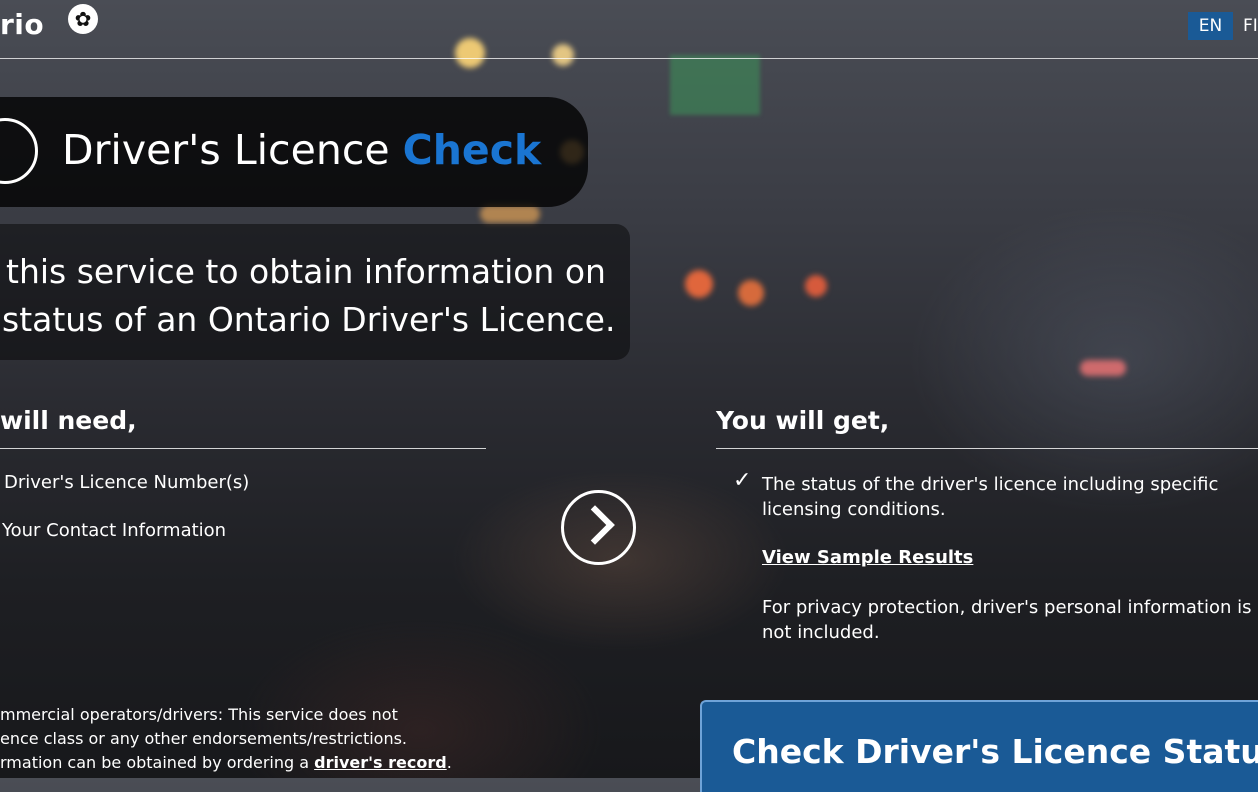  What do you see at coordinates (380, 762) in the screenshot?
I see `drivers-record-link: driver's record` at bounding box center [380, 762].